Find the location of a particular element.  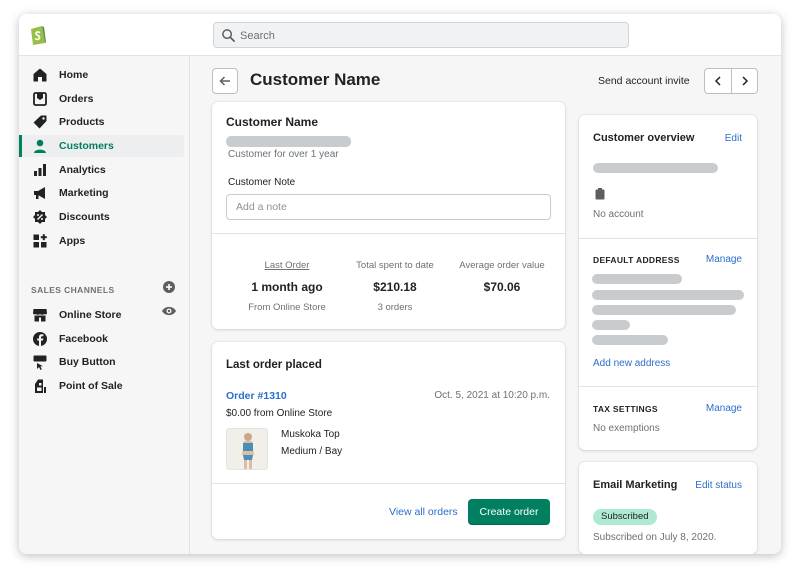

sidebar-item-label: Apps is located at coordinates (72, 241).